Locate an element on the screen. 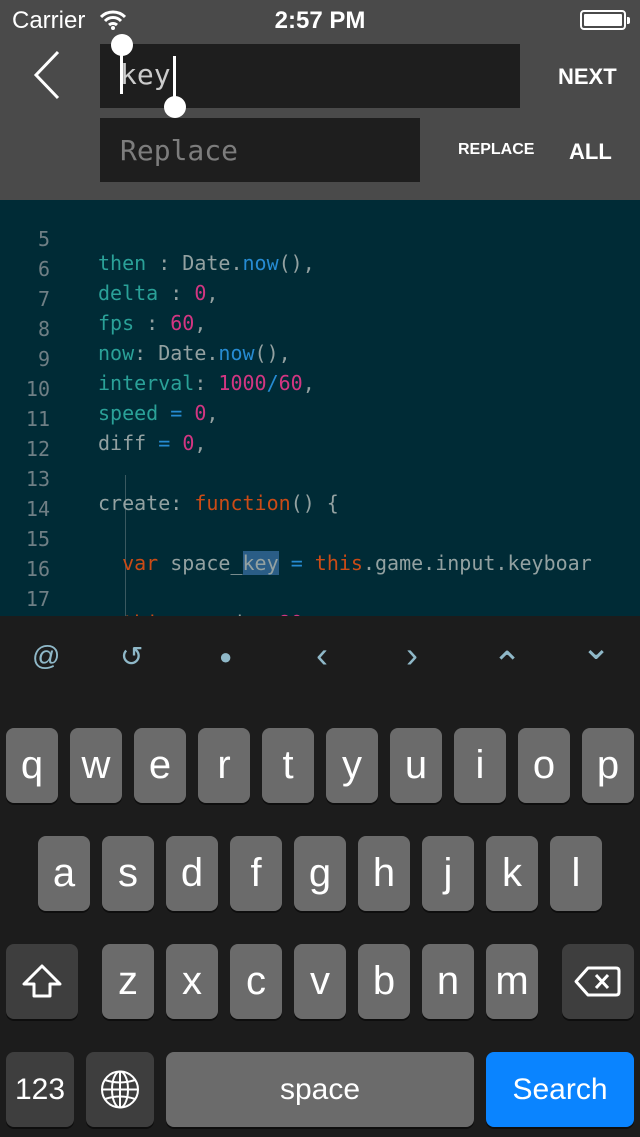 This screenshot has height=1137, width=640. code-line: 17 this.speed = 80; is located at coordinates (320, 589).